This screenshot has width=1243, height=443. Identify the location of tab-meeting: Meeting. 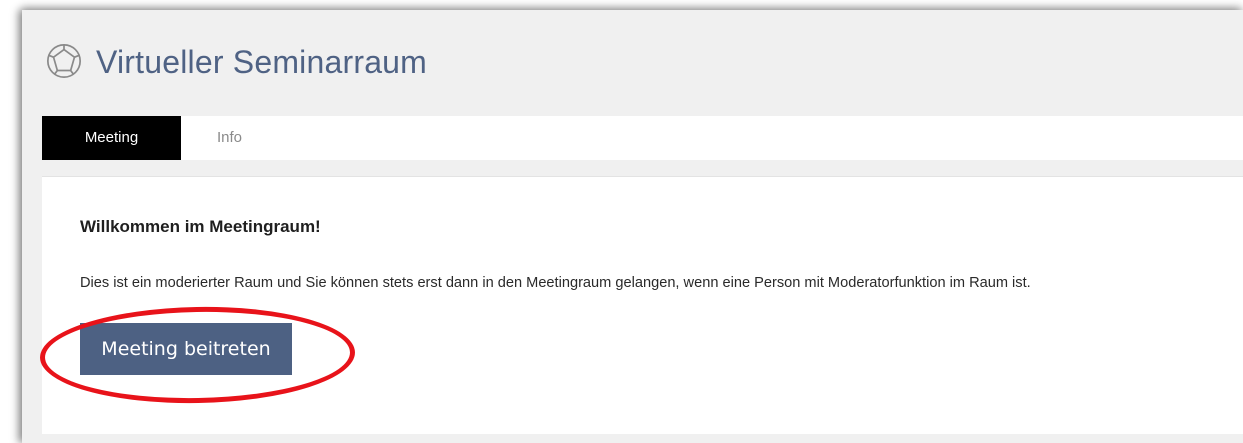
(111, 138).